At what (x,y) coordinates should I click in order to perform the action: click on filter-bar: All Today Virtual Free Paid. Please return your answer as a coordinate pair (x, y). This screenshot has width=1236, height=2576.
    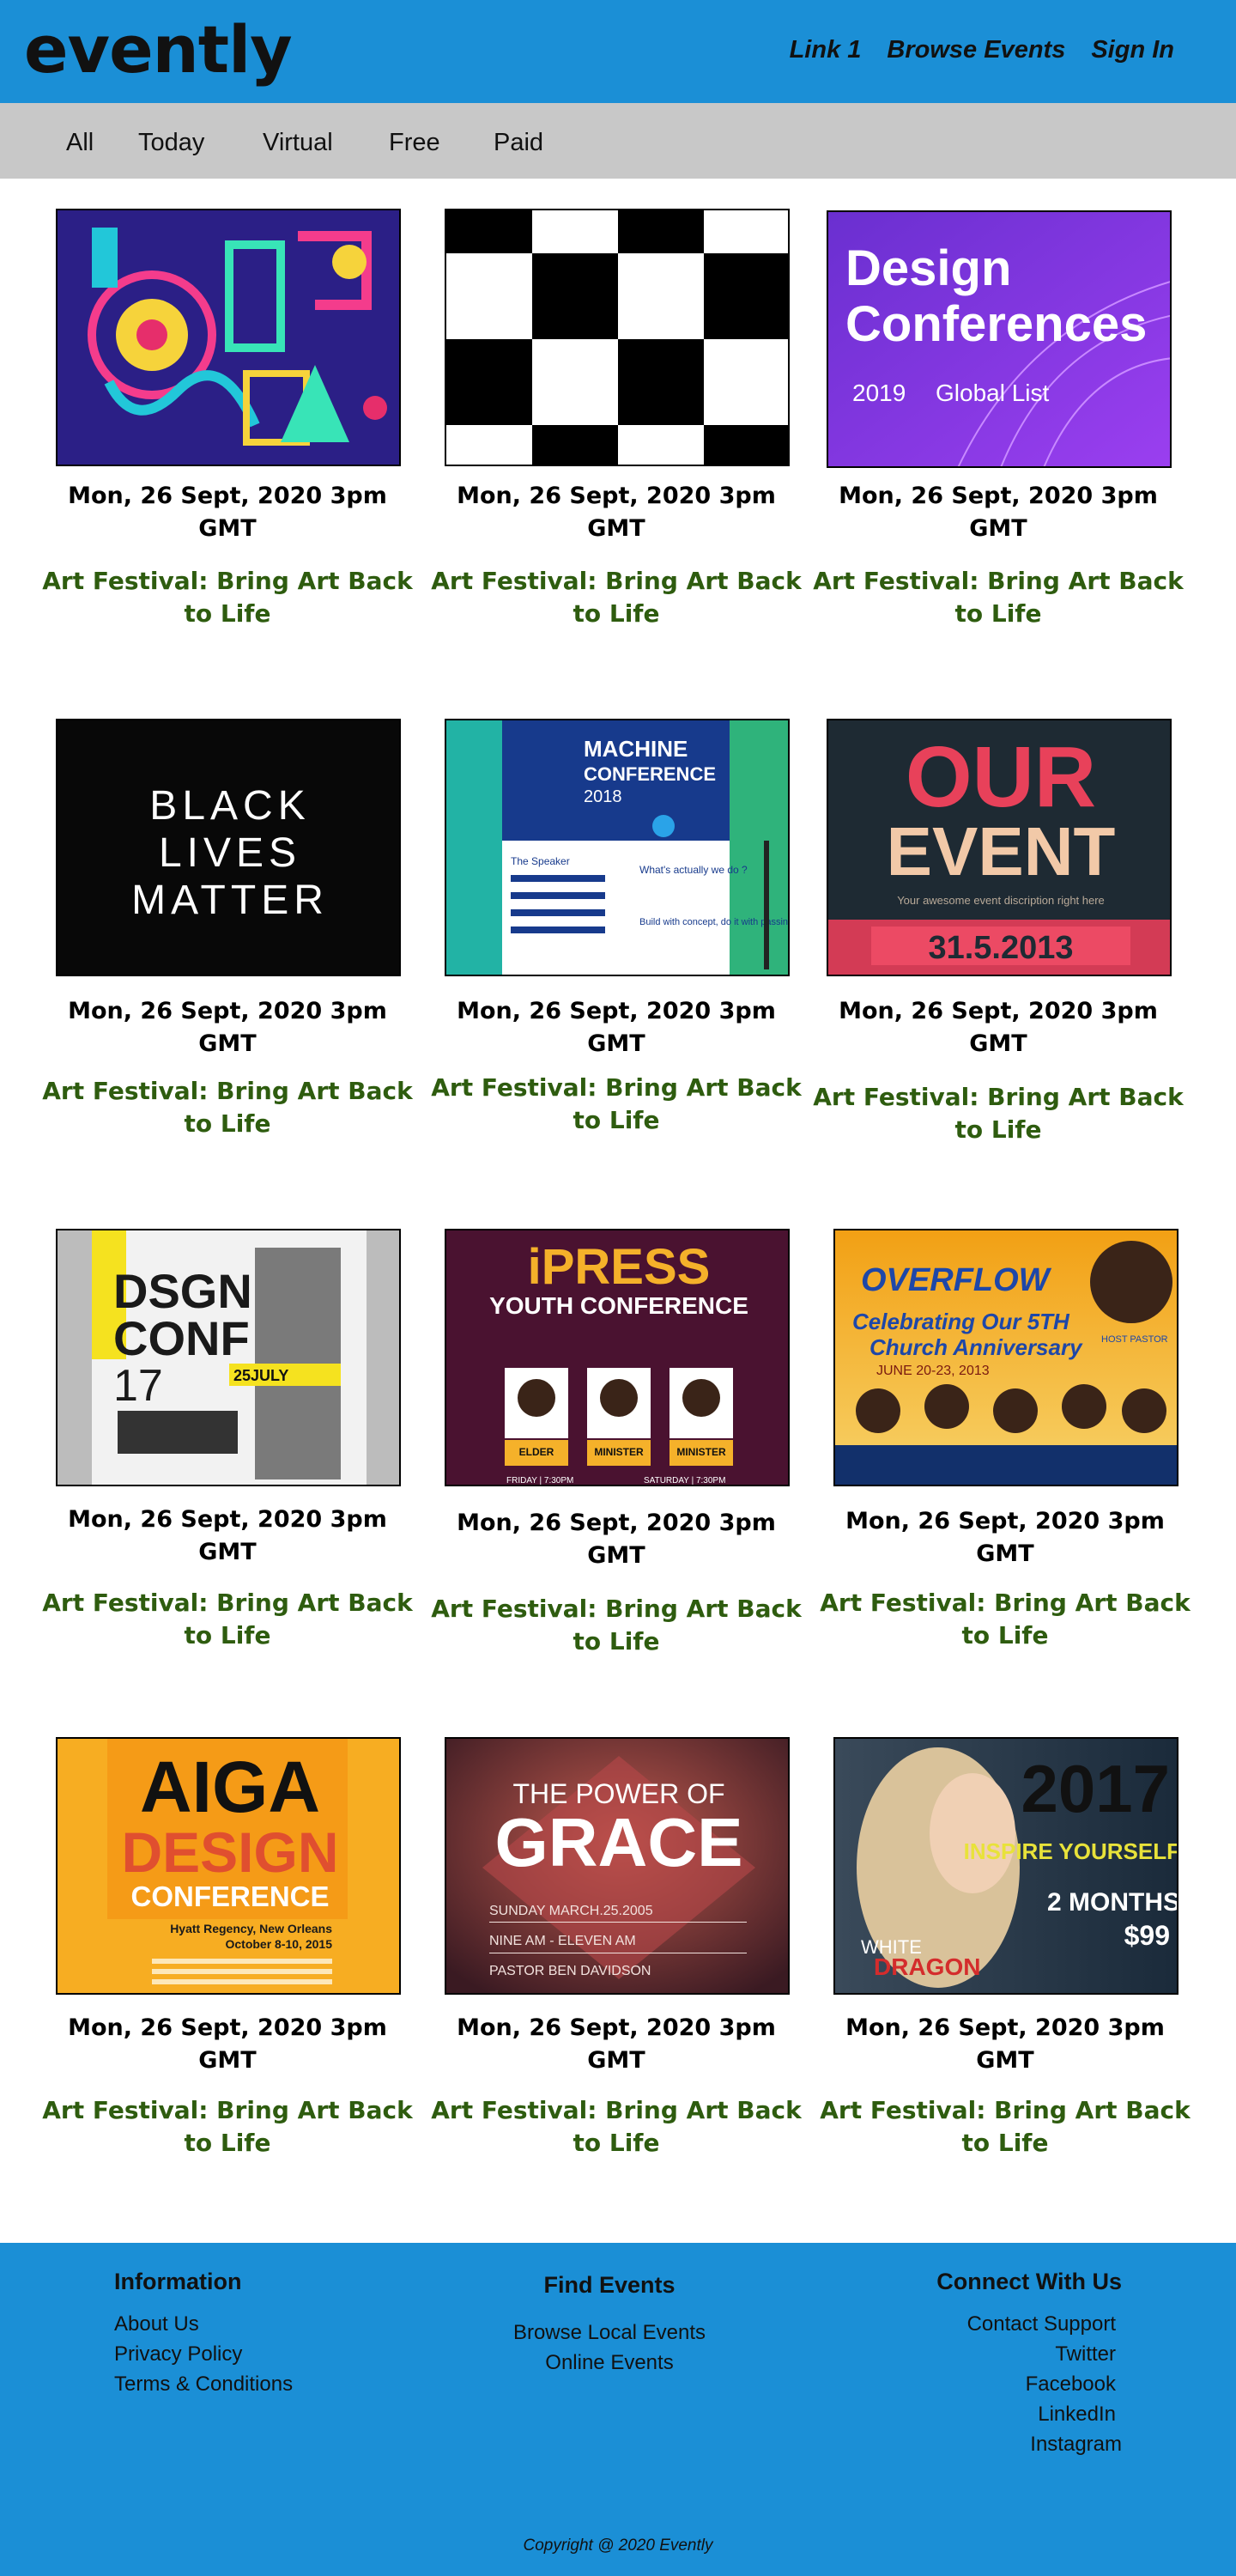
    Looking at the image, I should click on (618, 141).